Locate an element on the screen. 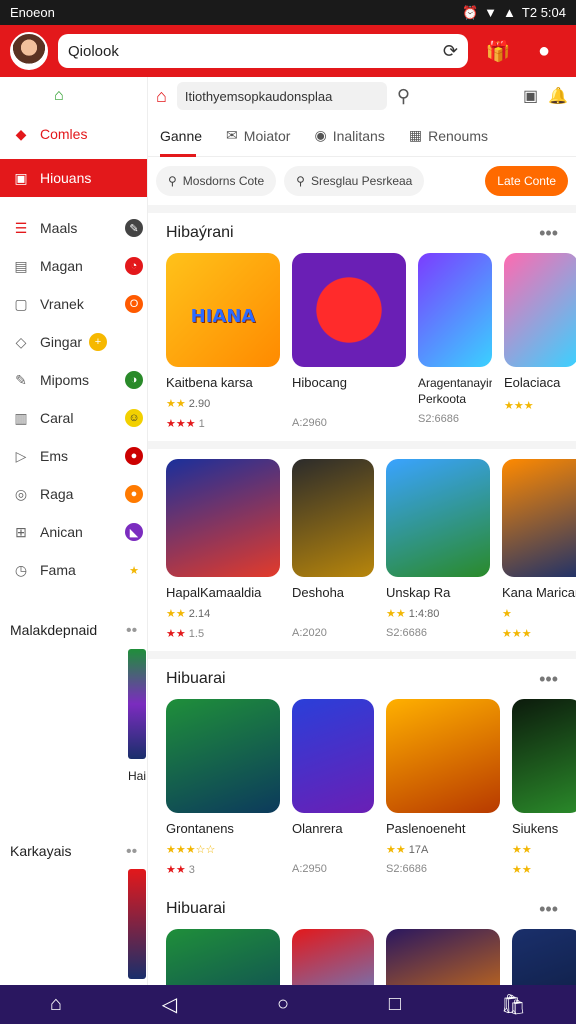 Image resolution: width=576 pixels, height=1024 pixels. folder-icon: ▣ is located at coordinates (21, 177).